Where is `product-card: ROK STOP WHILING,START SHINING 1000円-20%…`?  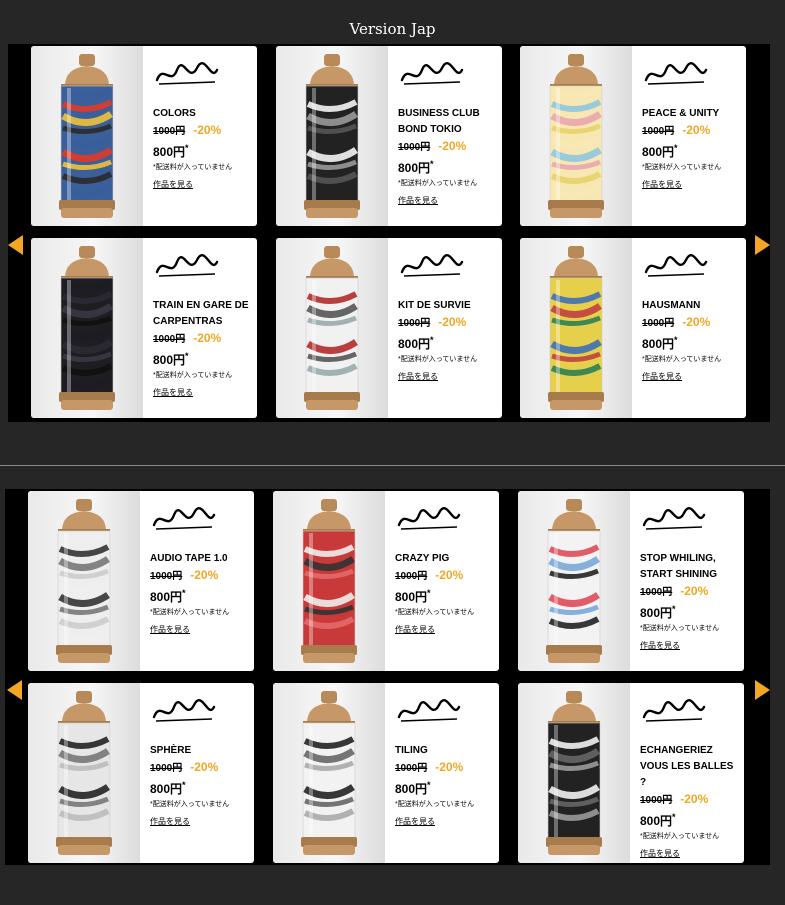 product-card: ROK STOP WHILING,START SHINING 1000円-20%… is located at coordinates (631, 581).